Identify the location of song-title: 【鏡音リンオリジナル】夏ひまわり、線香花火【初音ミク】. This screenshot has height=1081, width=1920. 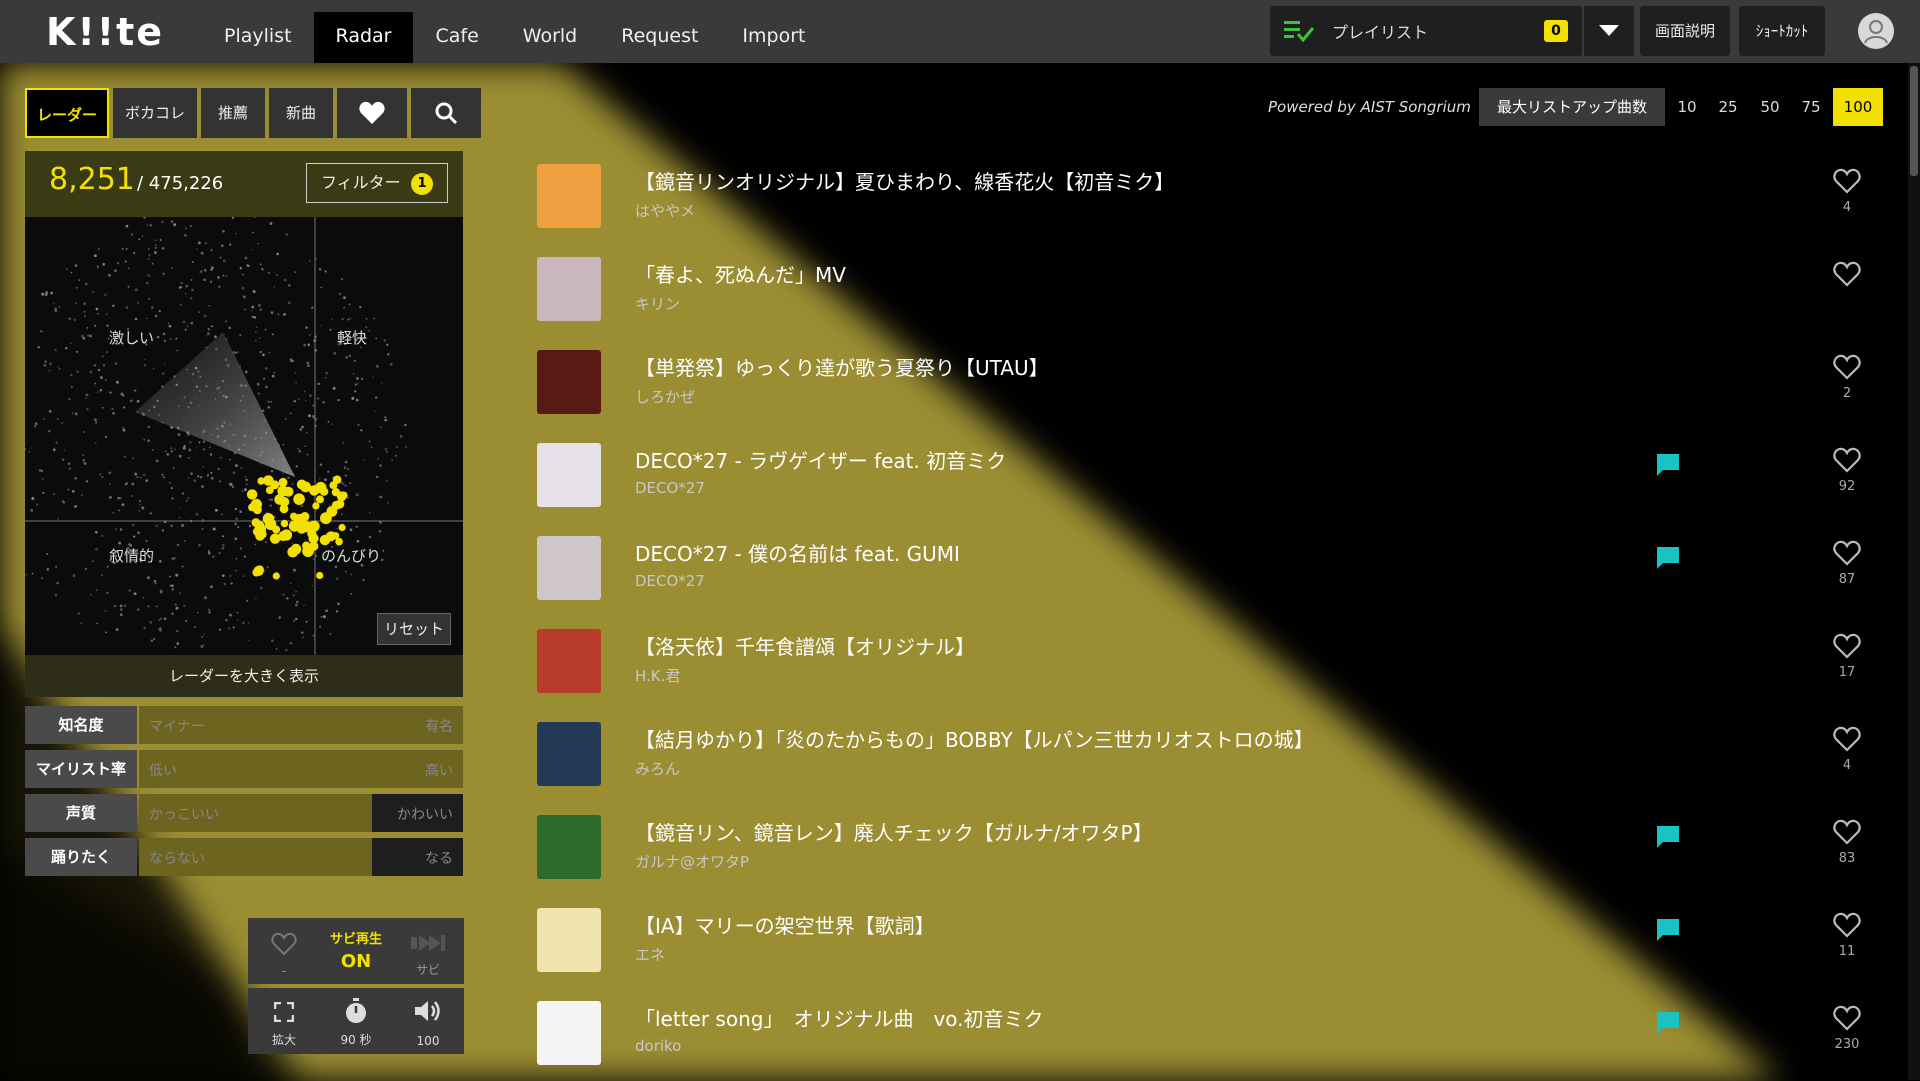
(904, 180).